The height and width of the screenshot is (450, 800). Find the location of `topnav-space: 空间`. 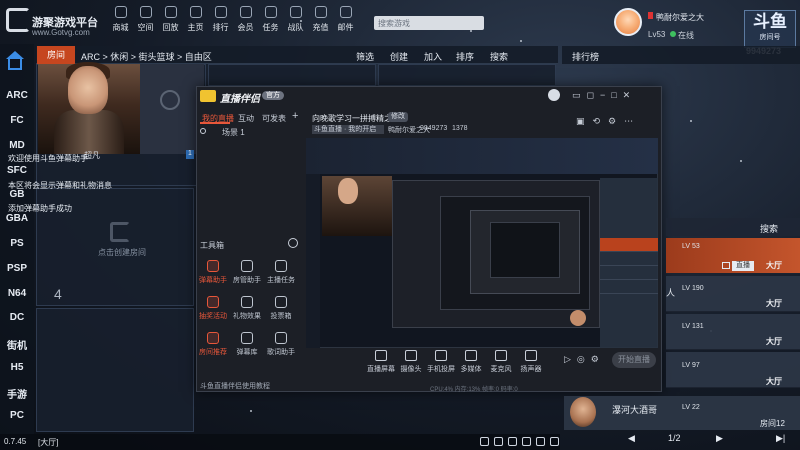

topnav-space: 空间 is located at coordinates (145, 19).